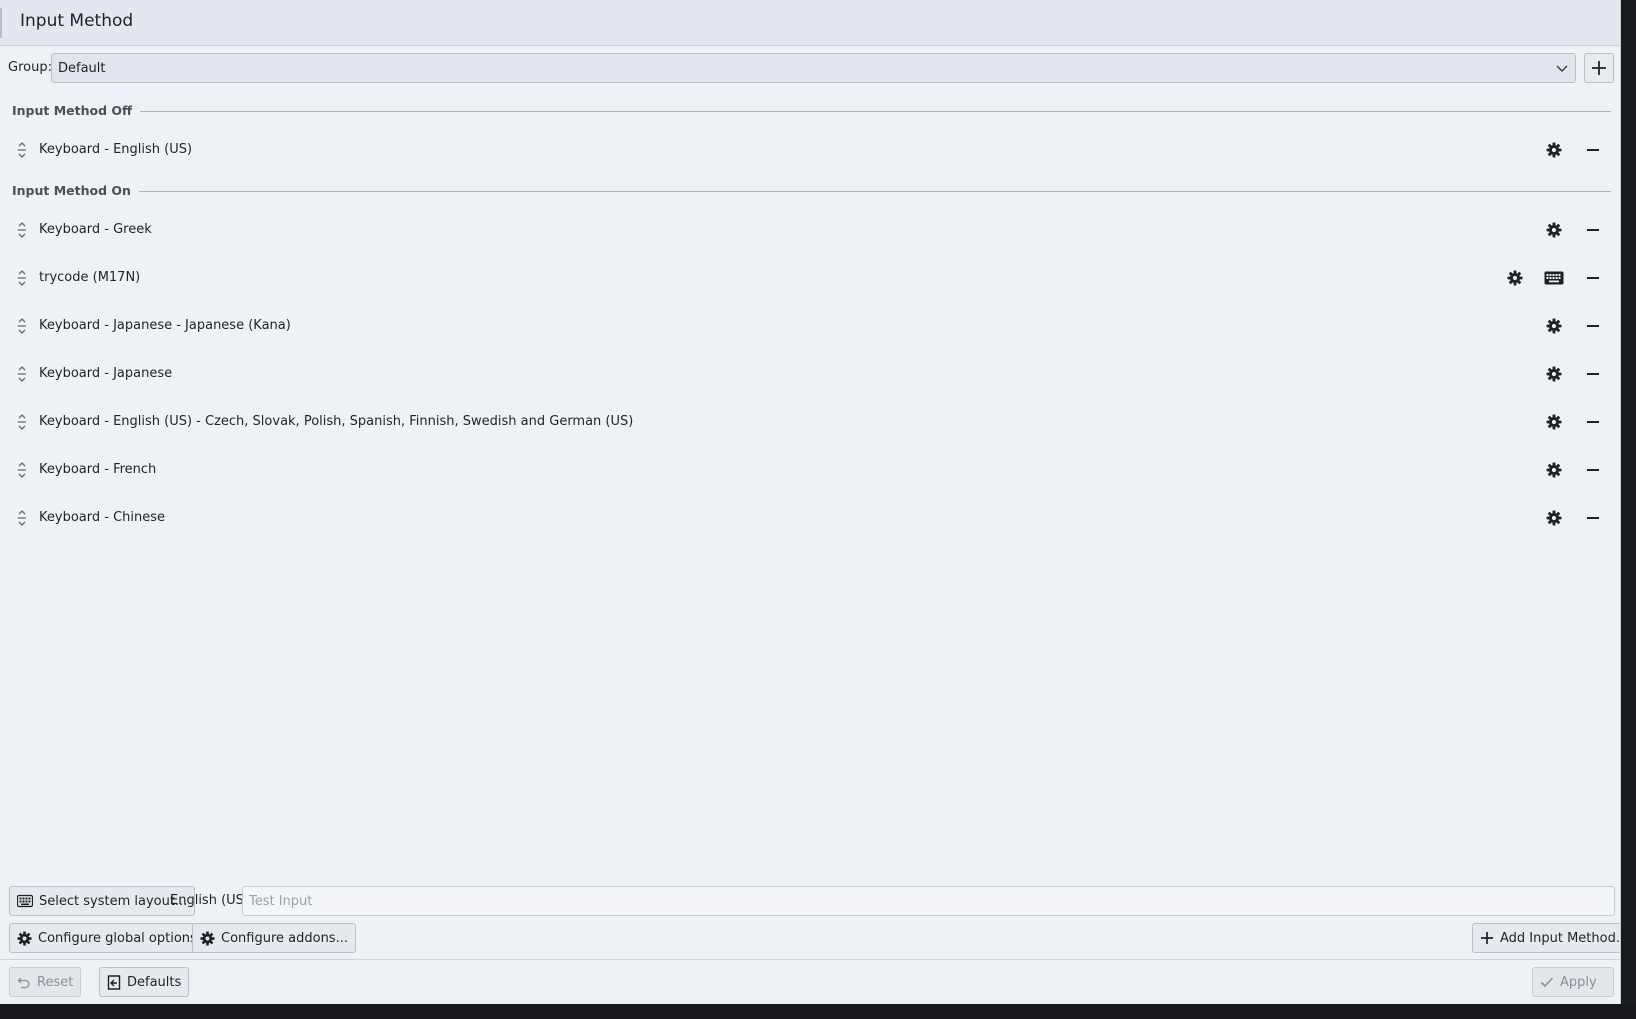 The width and height of the screenshot is (1636, 1019). What do you see at coordinates (1547, 982) in the screenshot?
I see `checkmark-icon` at bounding box center [1547, 982].